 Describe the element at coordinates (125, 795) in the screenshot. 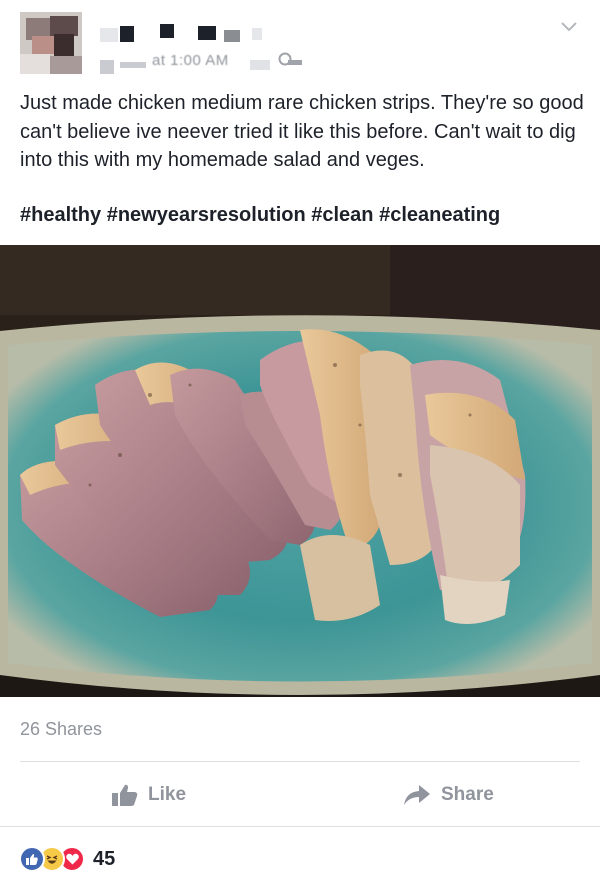

I see `thumbs-up-icon` at that location.